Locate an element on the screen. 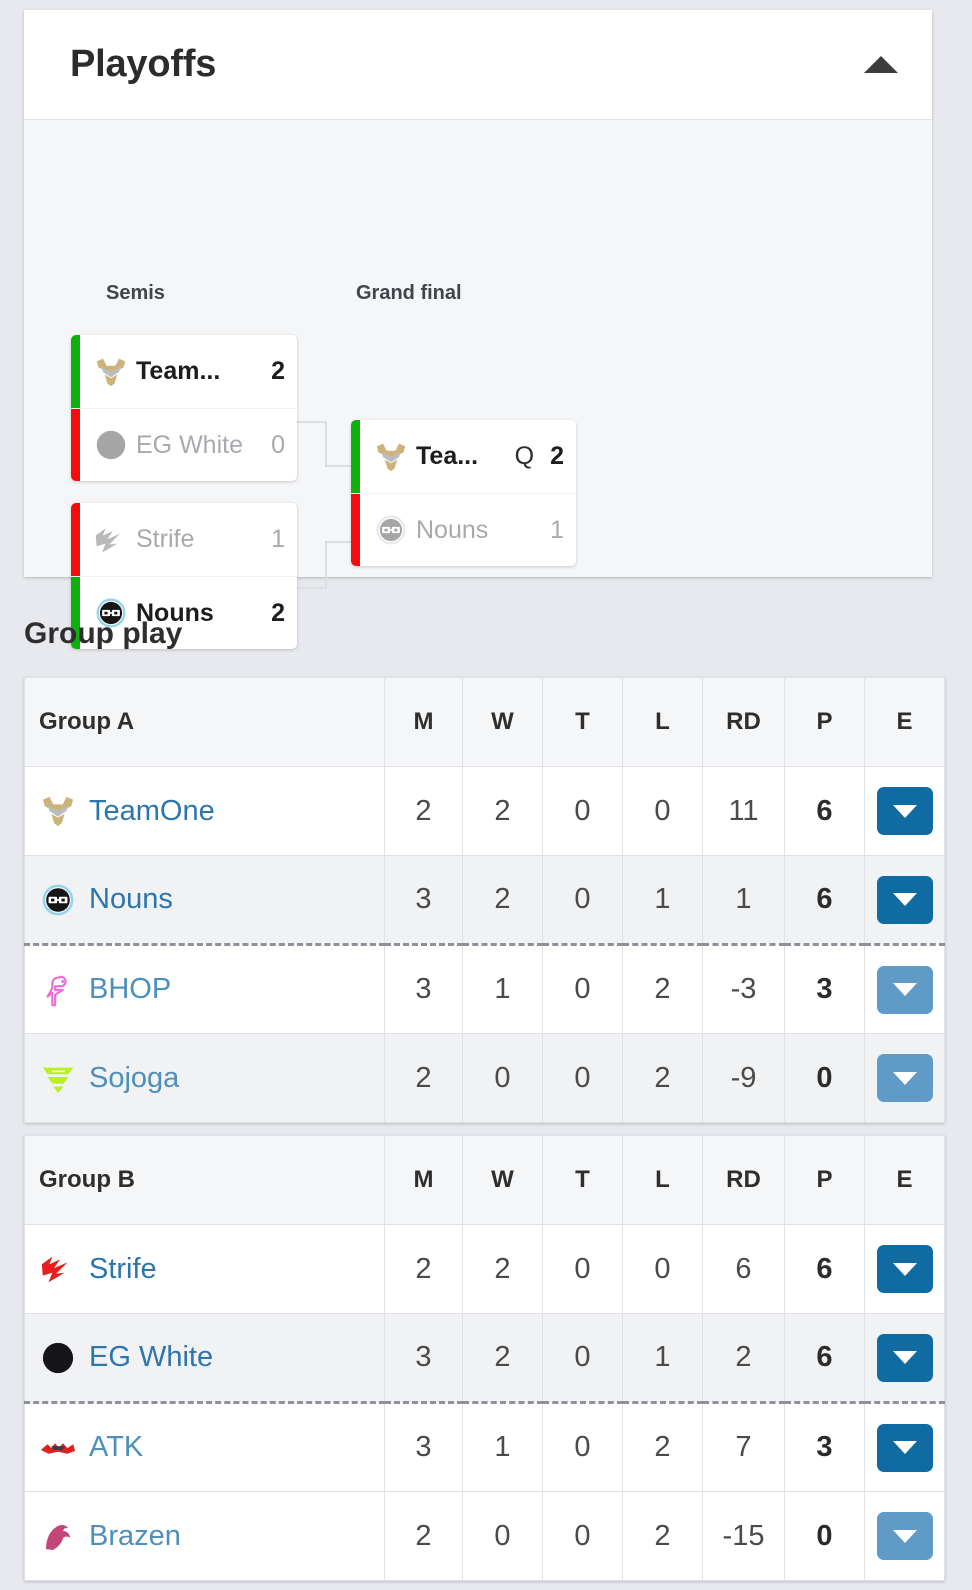 The height and width of the screenshot is (1590, 972). team-cell: BHOP is located at coordinates (204, 989).